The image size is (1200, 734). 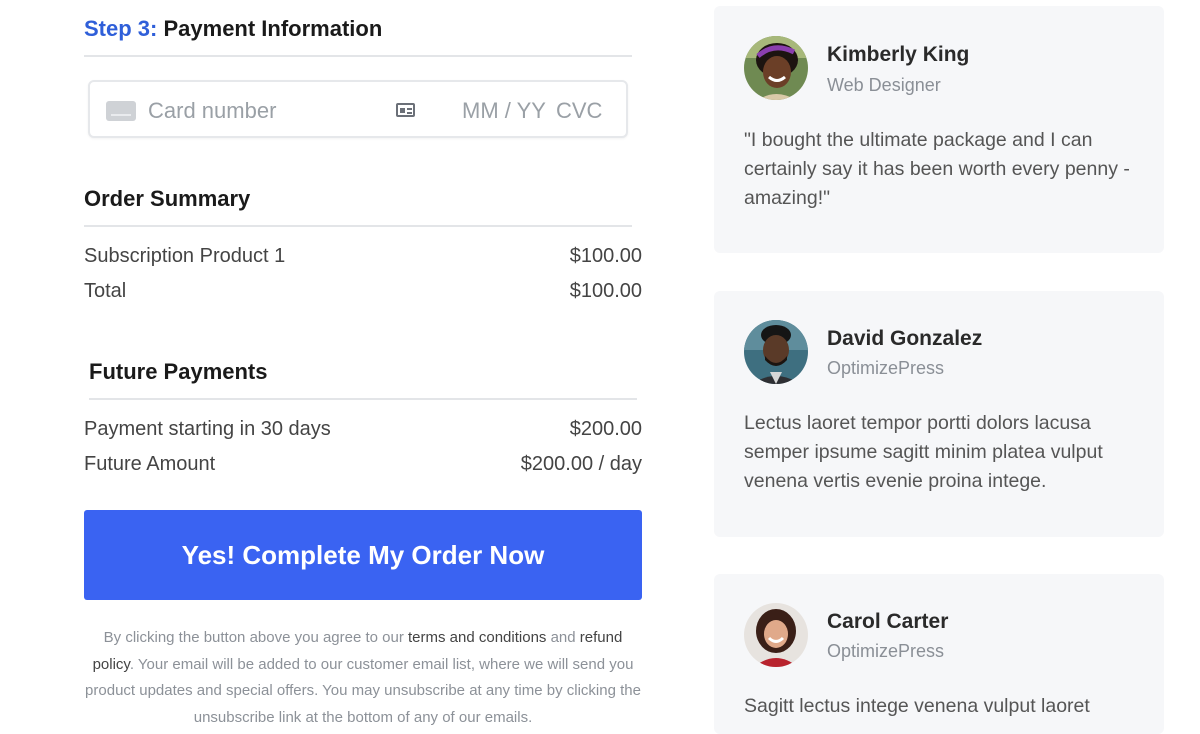 I want to click on terms-link: terms and conditions, so click(x=477, y=637).